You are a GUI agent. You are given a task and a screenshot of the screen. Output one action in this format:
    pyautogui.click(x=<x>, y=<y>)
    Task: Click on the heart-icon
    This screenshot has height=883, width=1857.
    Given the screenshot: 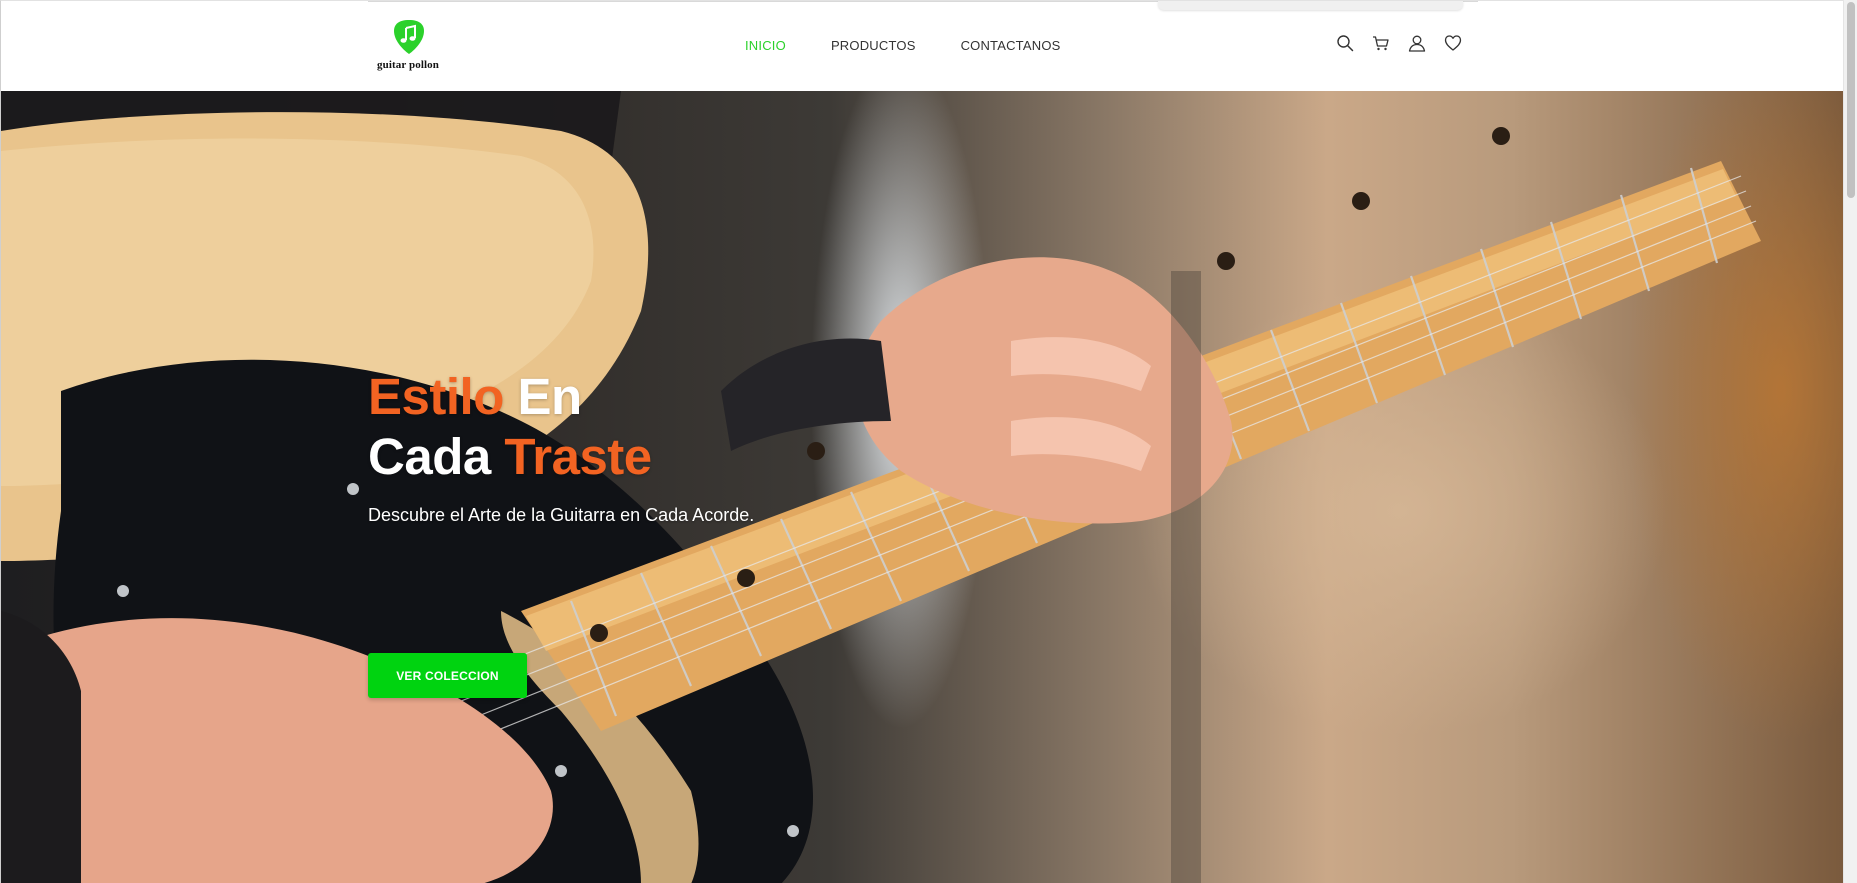 What is the action you would take?
    pyautogui.click(x=1453, y=43)
    